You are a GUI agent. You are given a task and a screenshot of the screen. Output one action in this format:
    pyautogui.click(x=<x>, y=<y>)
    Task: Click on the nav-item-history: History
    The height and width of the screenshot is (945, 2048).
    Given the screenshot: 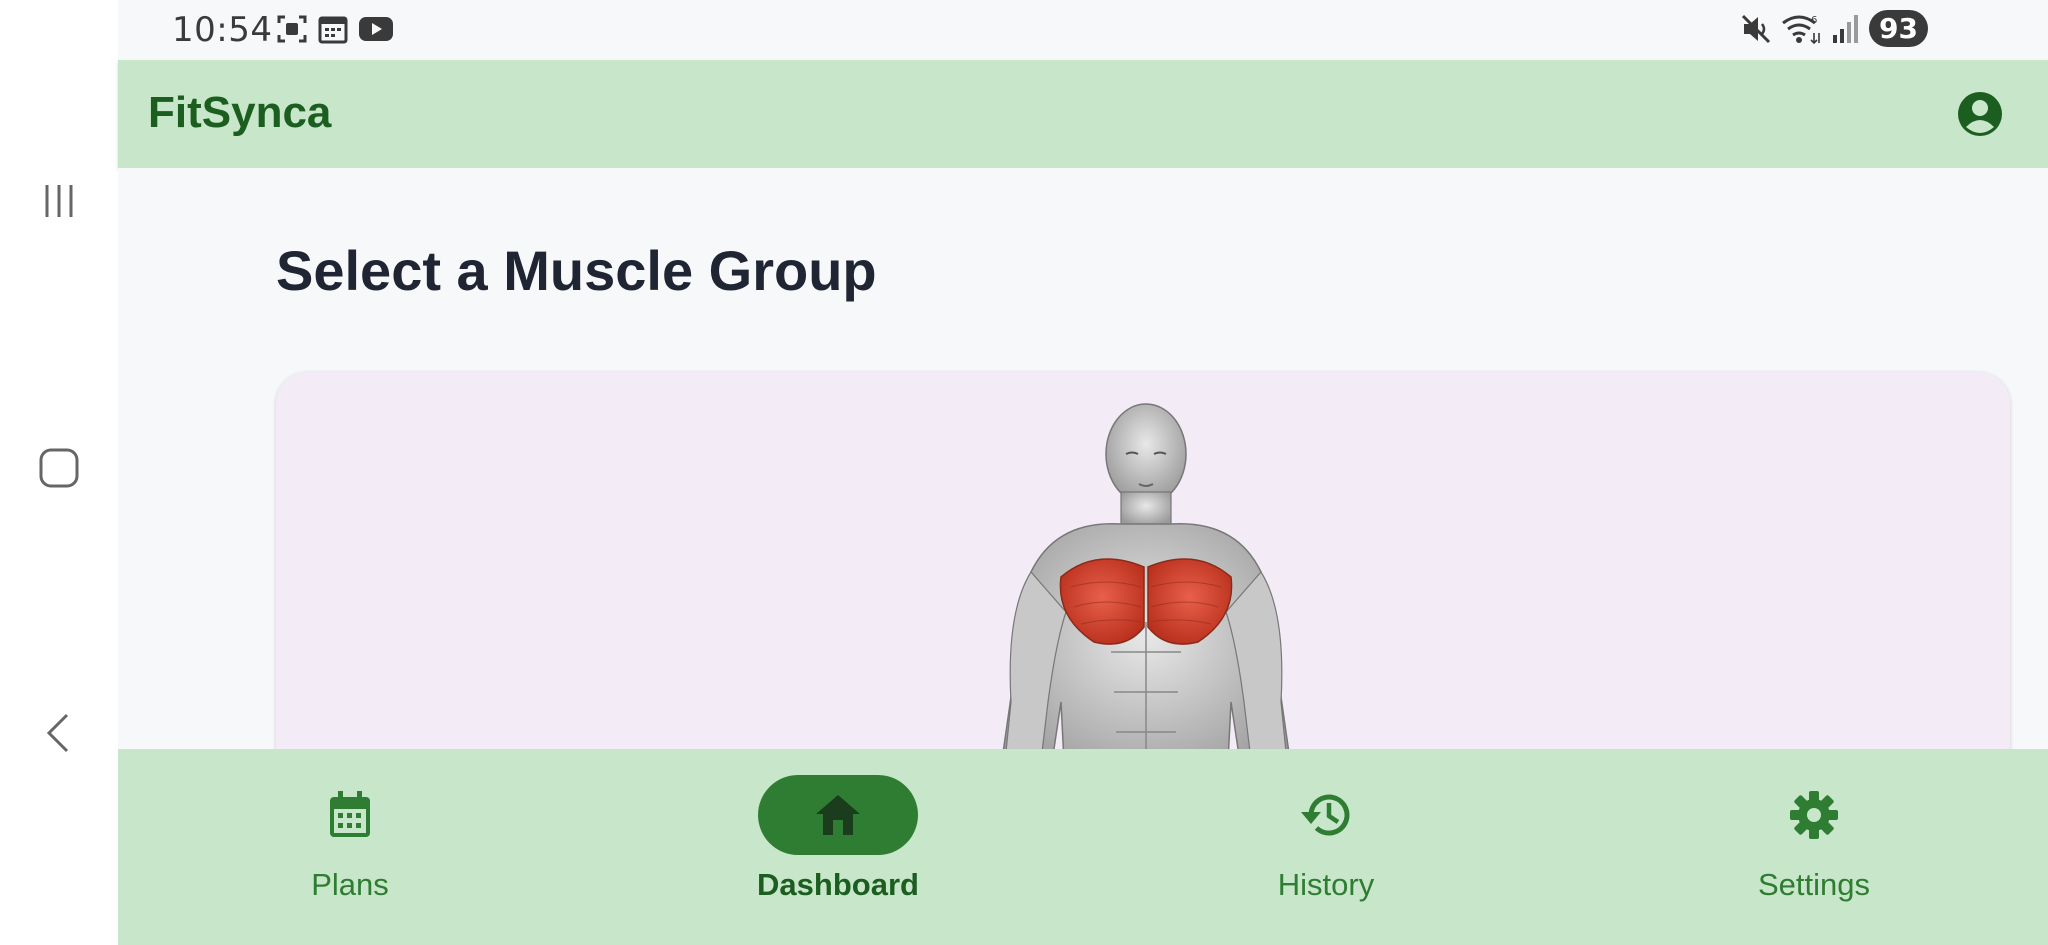 What is the action you would take?
    pyautogui.click(x=1326, y=847)
    